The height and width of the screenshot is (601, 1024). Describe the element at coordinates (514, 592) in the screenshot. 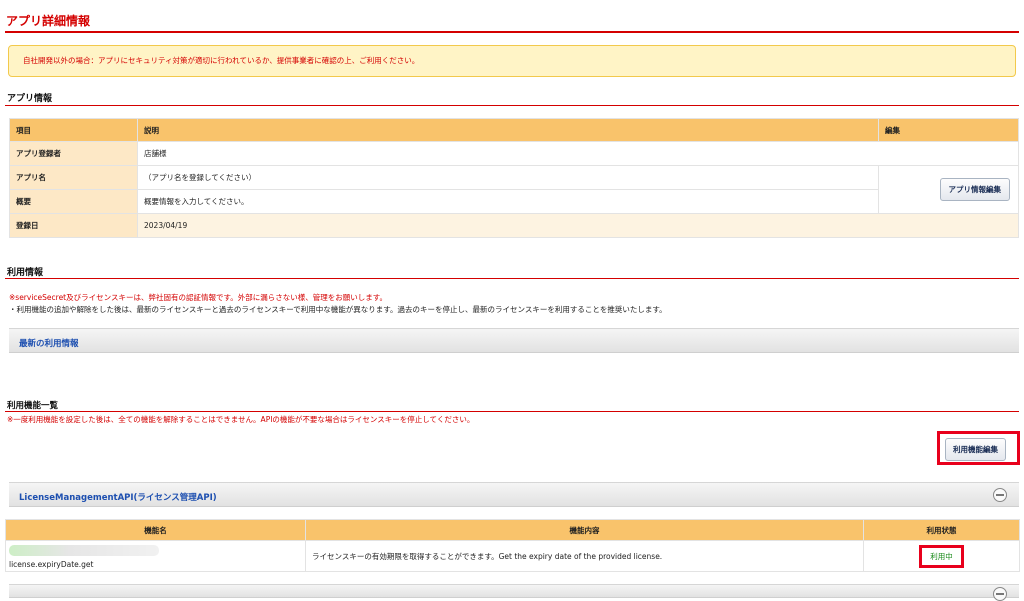

I see `next-group-bar` at that location.